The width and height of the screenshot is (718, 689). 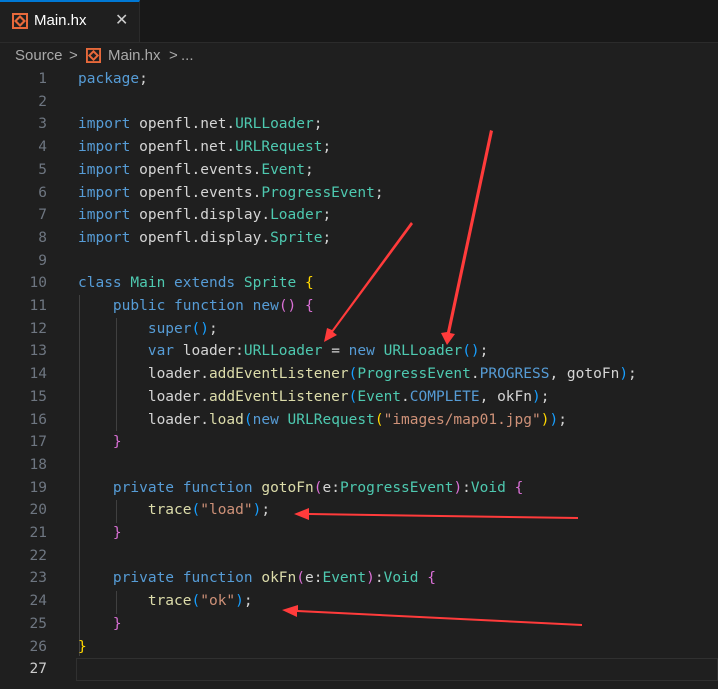 What do you see at coordinates (121, 20) in the screenshot?
I see `close-icon: ✕` at bounding box center [121, 20].